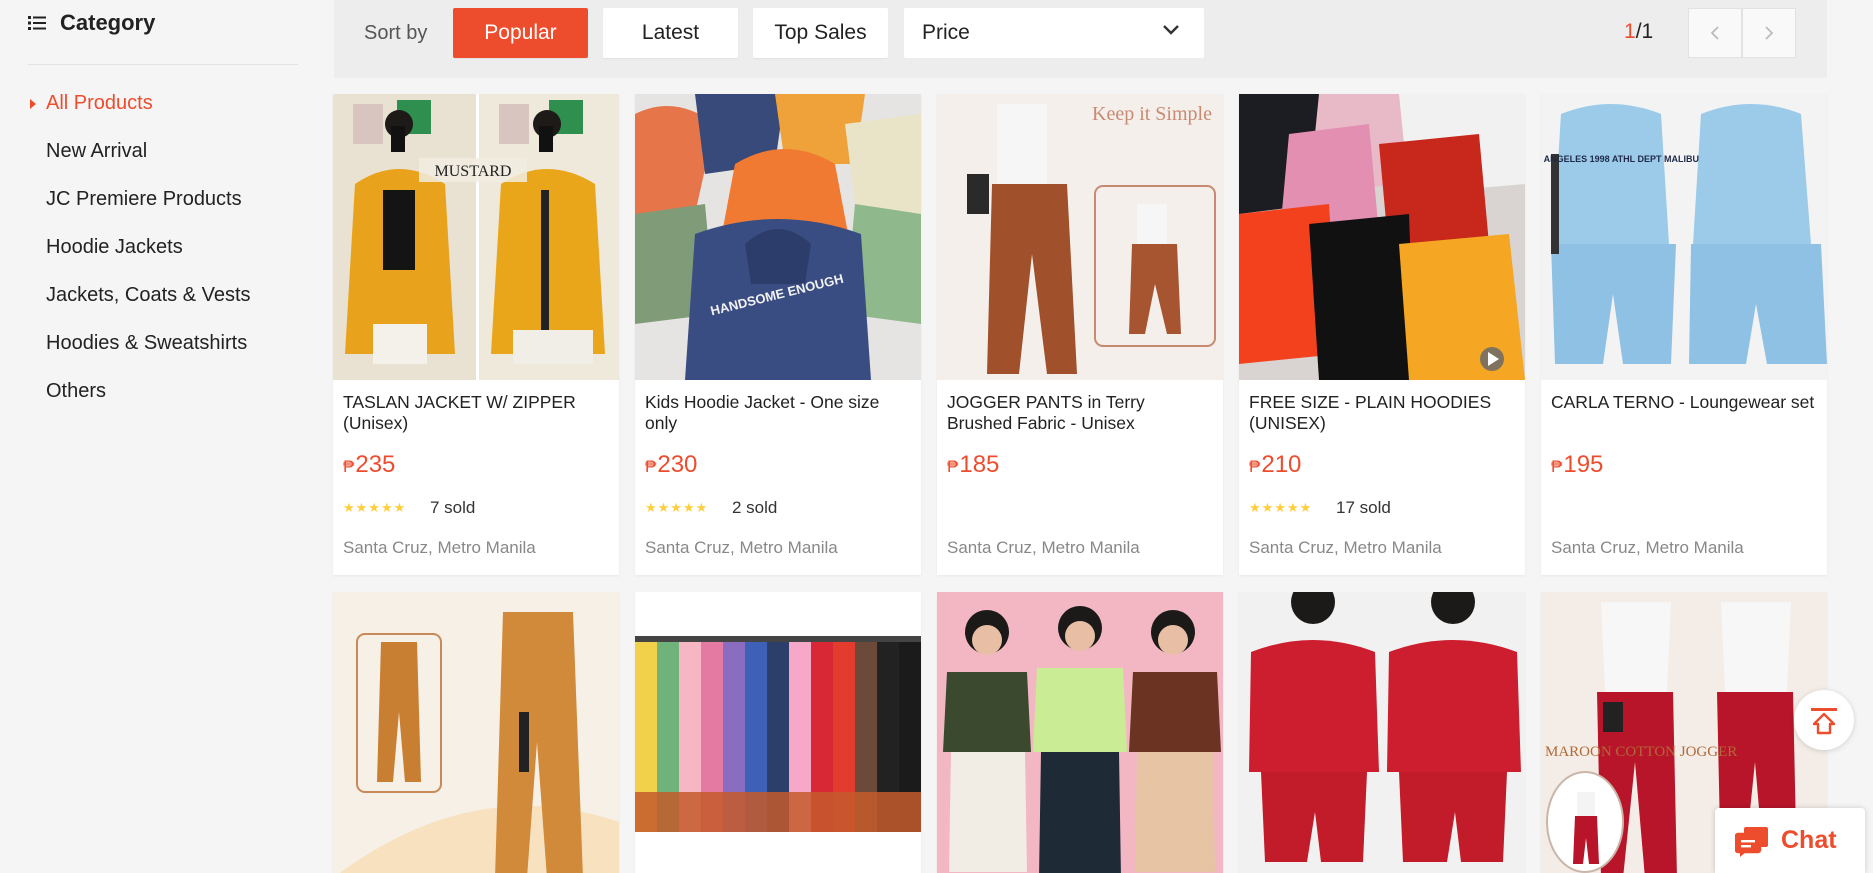 This screenshot has height=873, width=1873. I want to click on product-price: ₱230, so click(671, 465).